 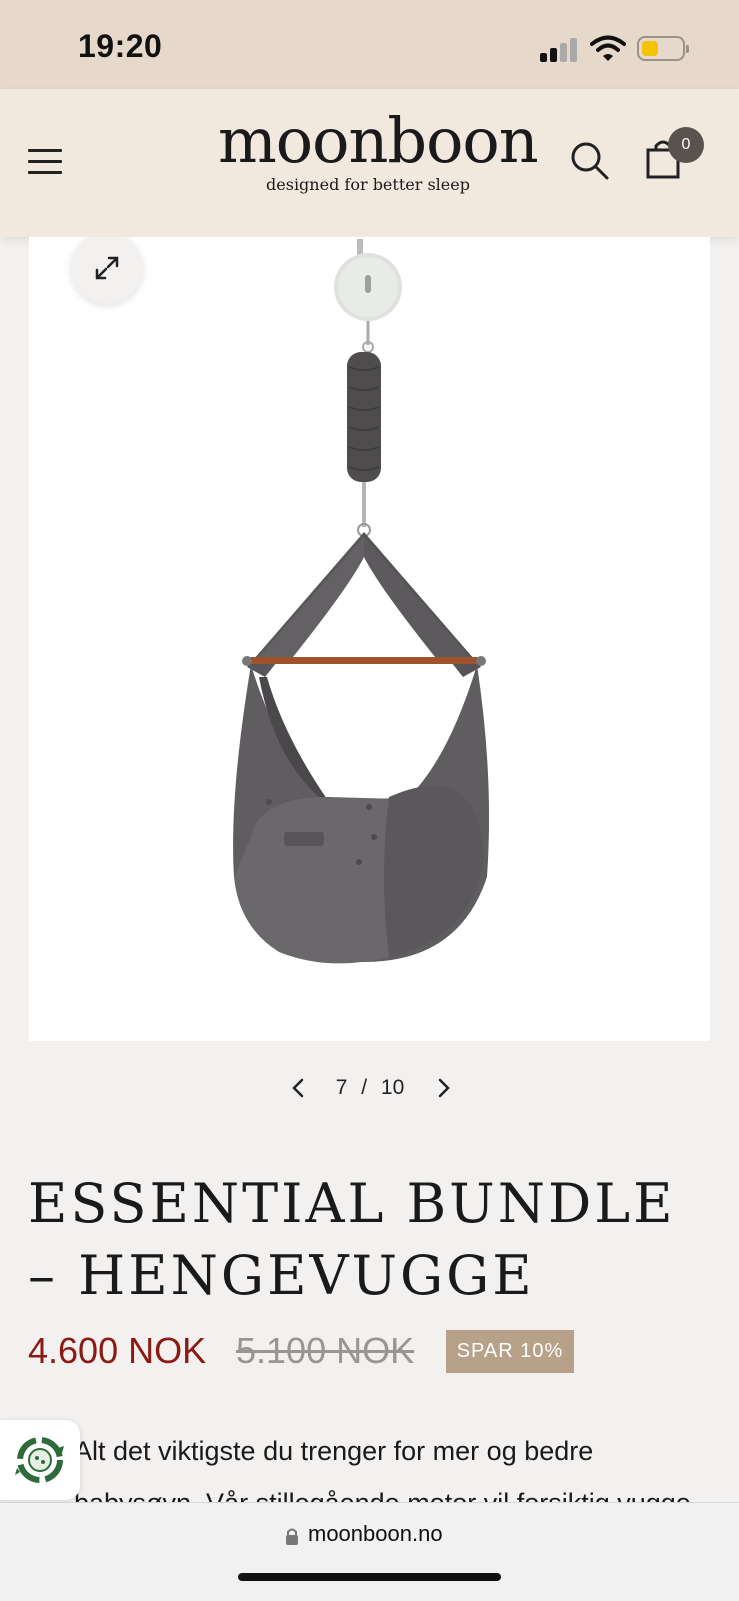 What do you see at coordinates (560, 50) in the screenshot?
I see `cellular-signal-icon` at bounding box center [560, 50].